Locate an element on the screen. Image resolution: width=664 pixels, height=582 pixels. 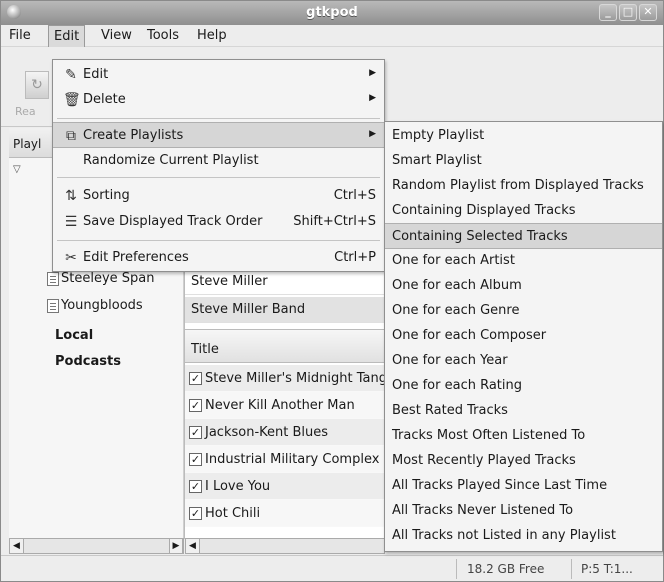
shortcut-label: Shift+Ctrl+S is located at coordinates (334, 221).